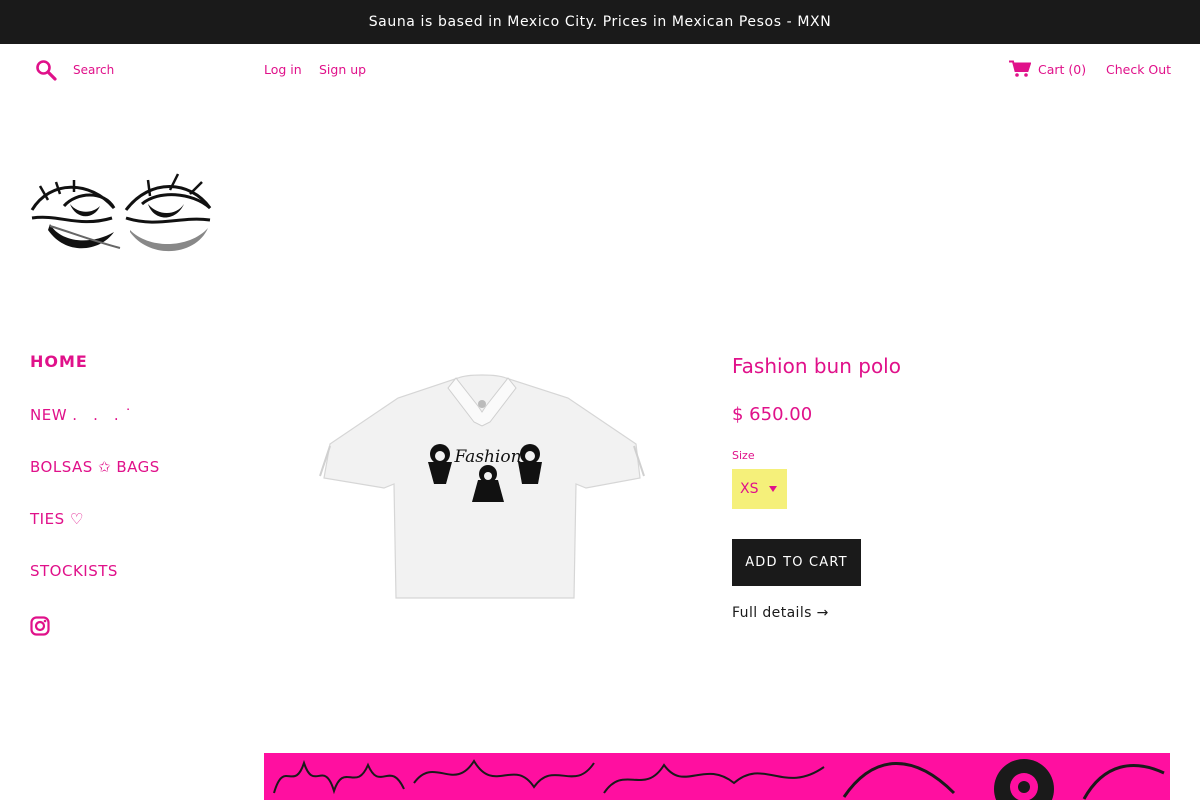 The height and width of the screenshot is (800, 1200). I want to click on logo-eyes, so click(121, 216).